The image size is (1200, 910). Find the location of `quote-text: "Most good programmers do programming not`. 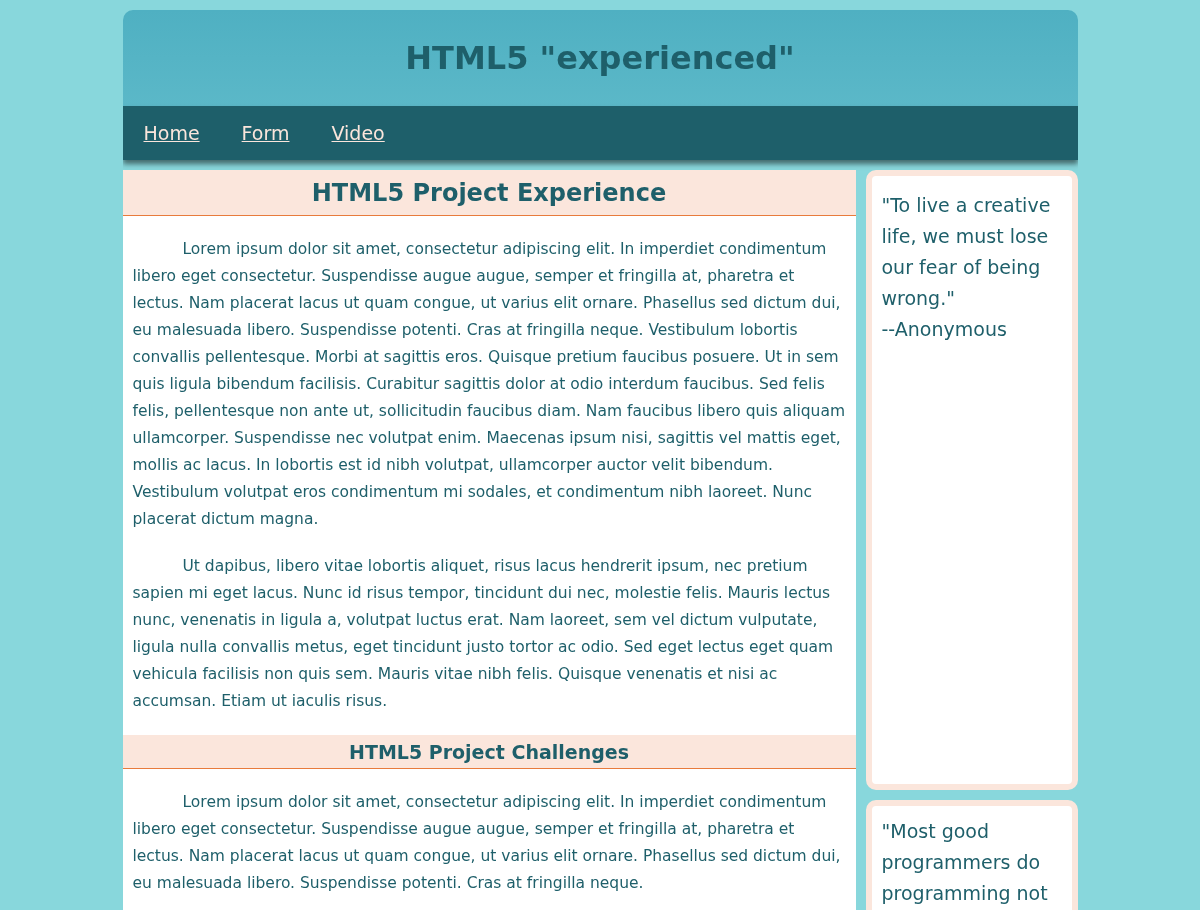

quote-text: "Most good programmers do programming not is located at coordinates (965, 862).